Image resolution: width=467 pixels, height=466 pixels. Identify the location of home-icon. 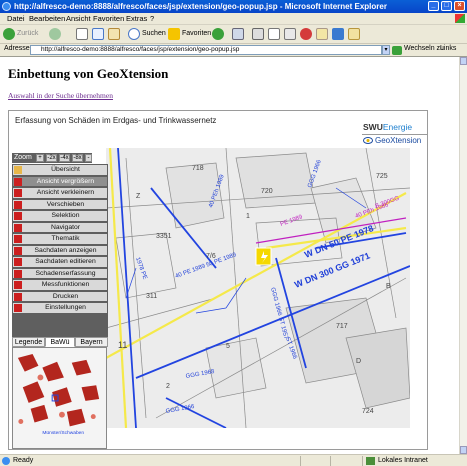
(114, 34).